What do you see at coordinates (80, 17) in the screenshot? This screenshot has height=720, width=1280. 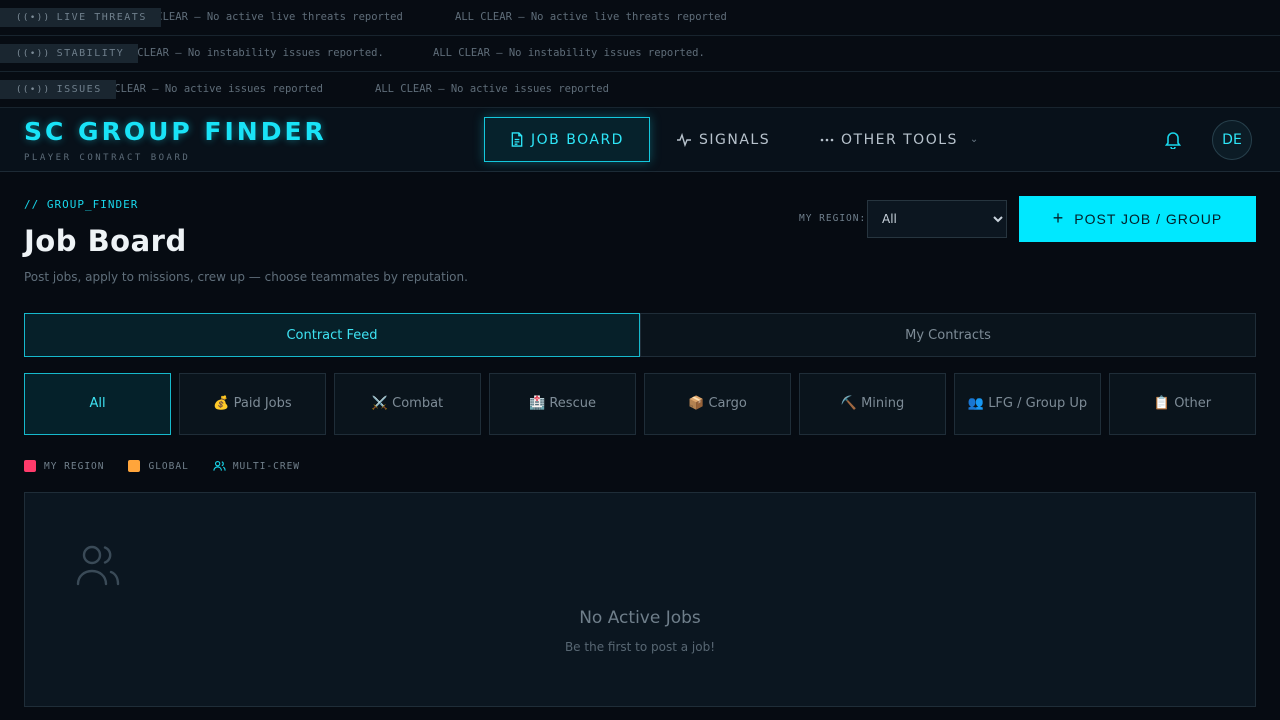 I see `ticker-tag: ((•)) LIVE THREATS` at bounding box center [80, 17].